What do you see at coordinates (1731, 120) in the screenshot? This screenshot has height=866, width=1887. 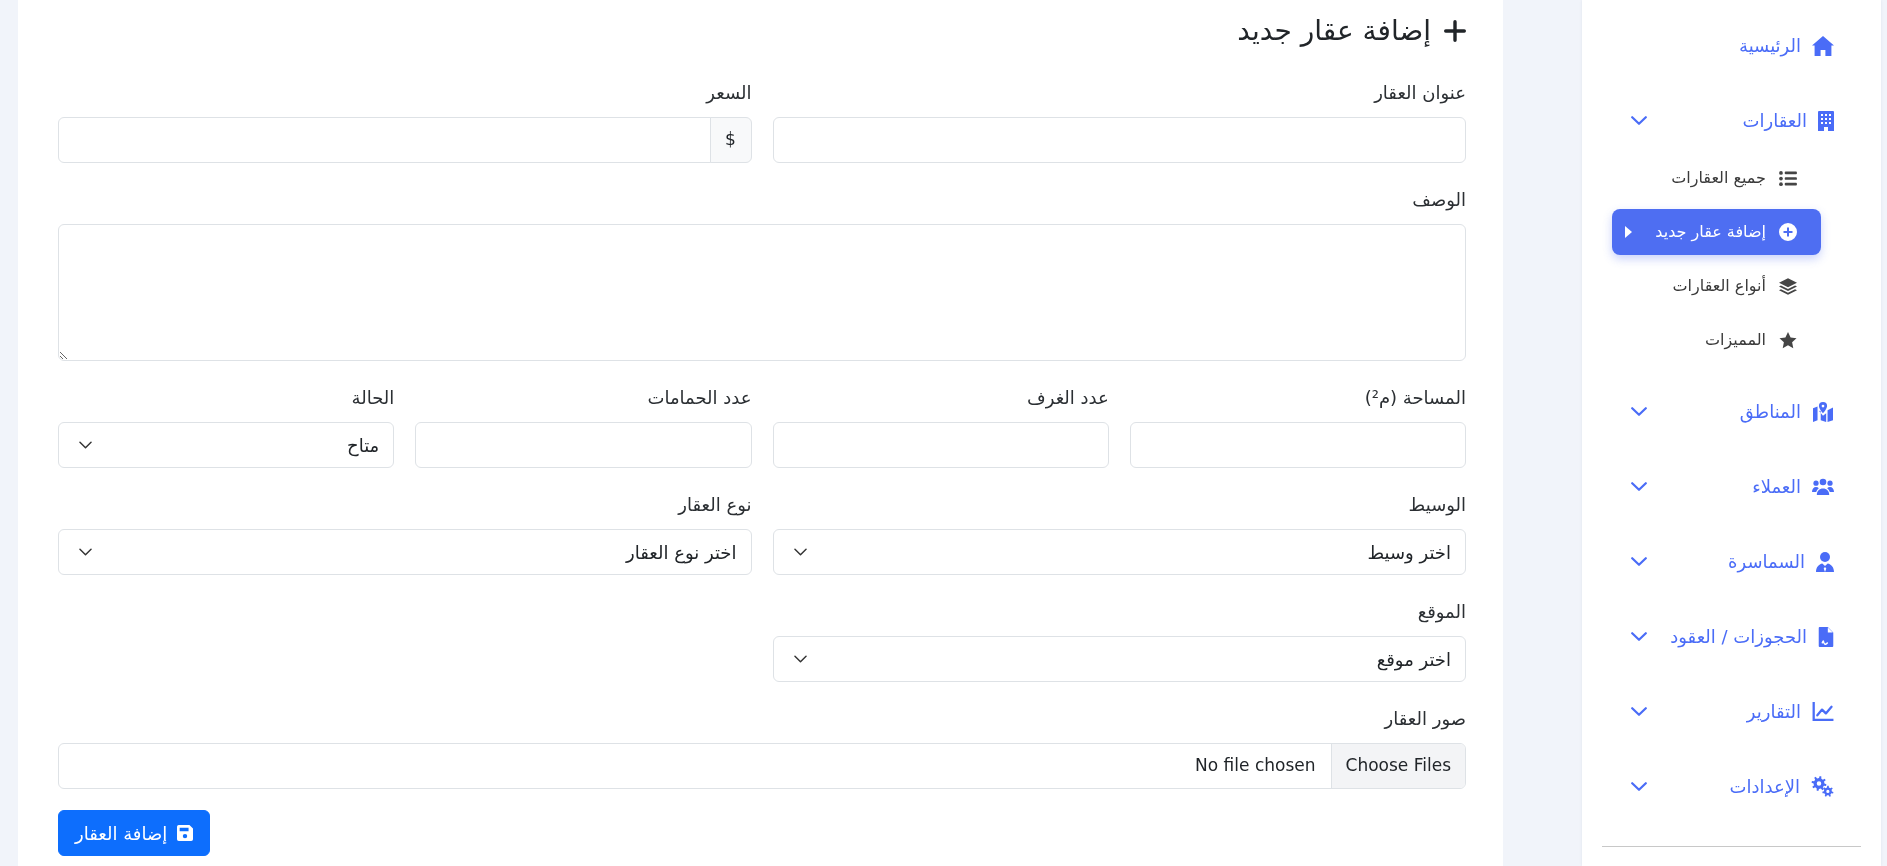 I see `sidebar-item: العقارات` at bounding box center [1731, 120].